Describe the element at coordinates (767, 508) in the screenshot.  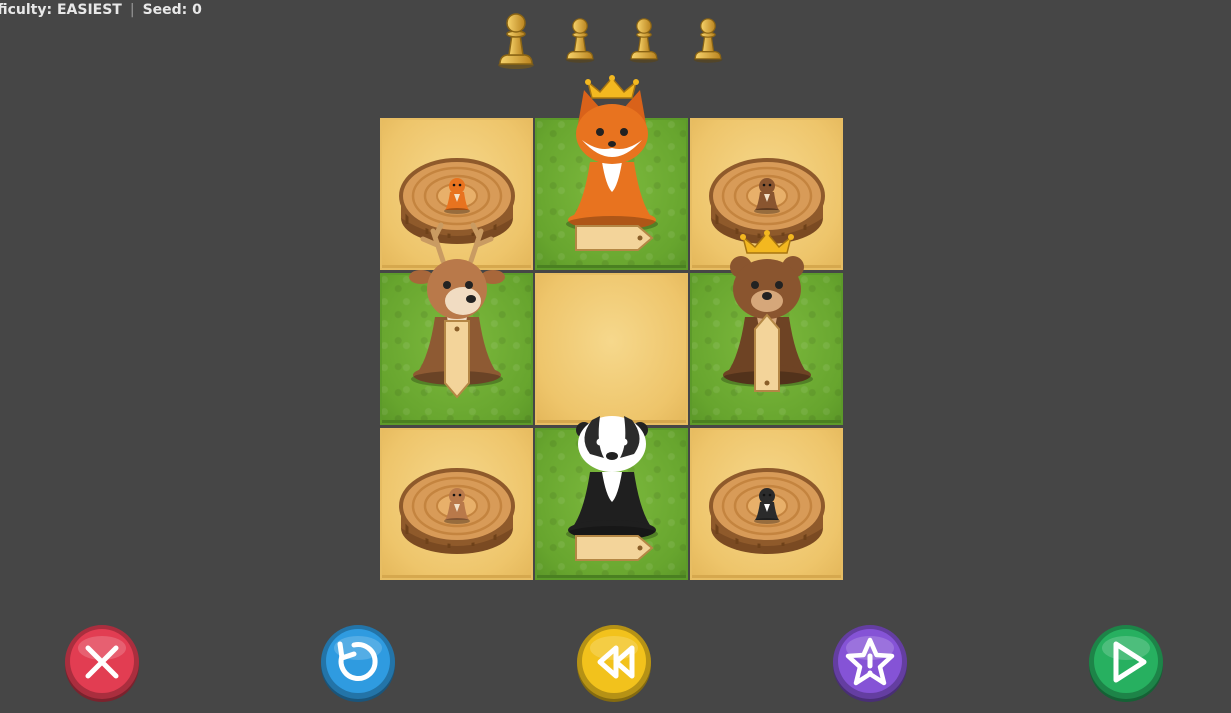
I see `target-stump-badger` at that location.